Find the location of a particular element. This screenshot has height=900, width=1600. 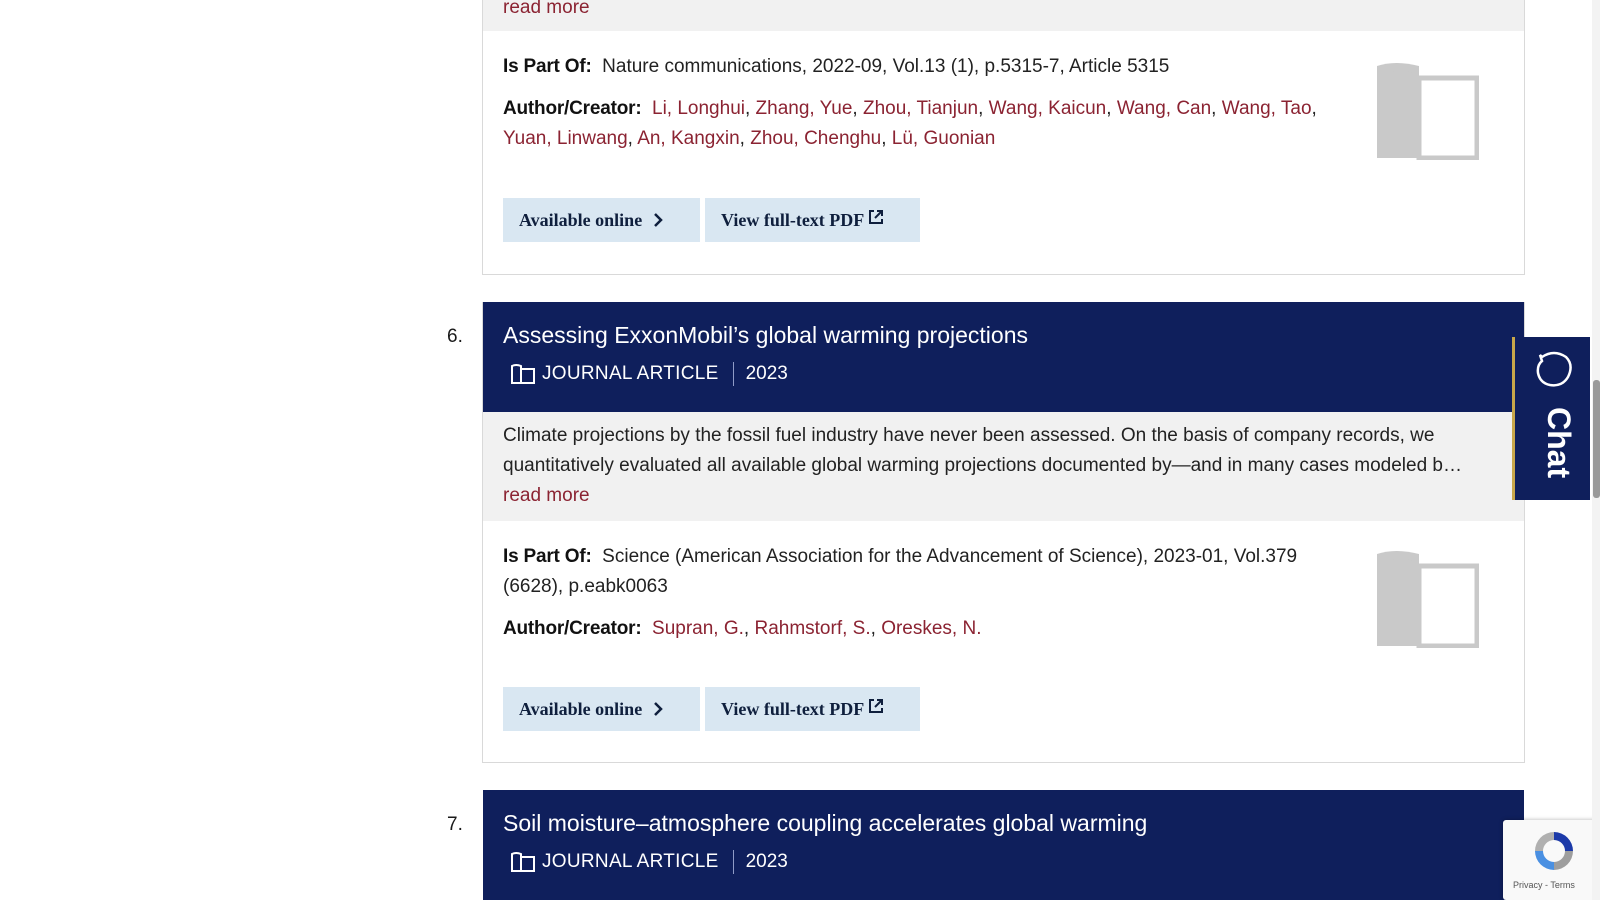

result-number: 7. is located at coordinates (455, 824).